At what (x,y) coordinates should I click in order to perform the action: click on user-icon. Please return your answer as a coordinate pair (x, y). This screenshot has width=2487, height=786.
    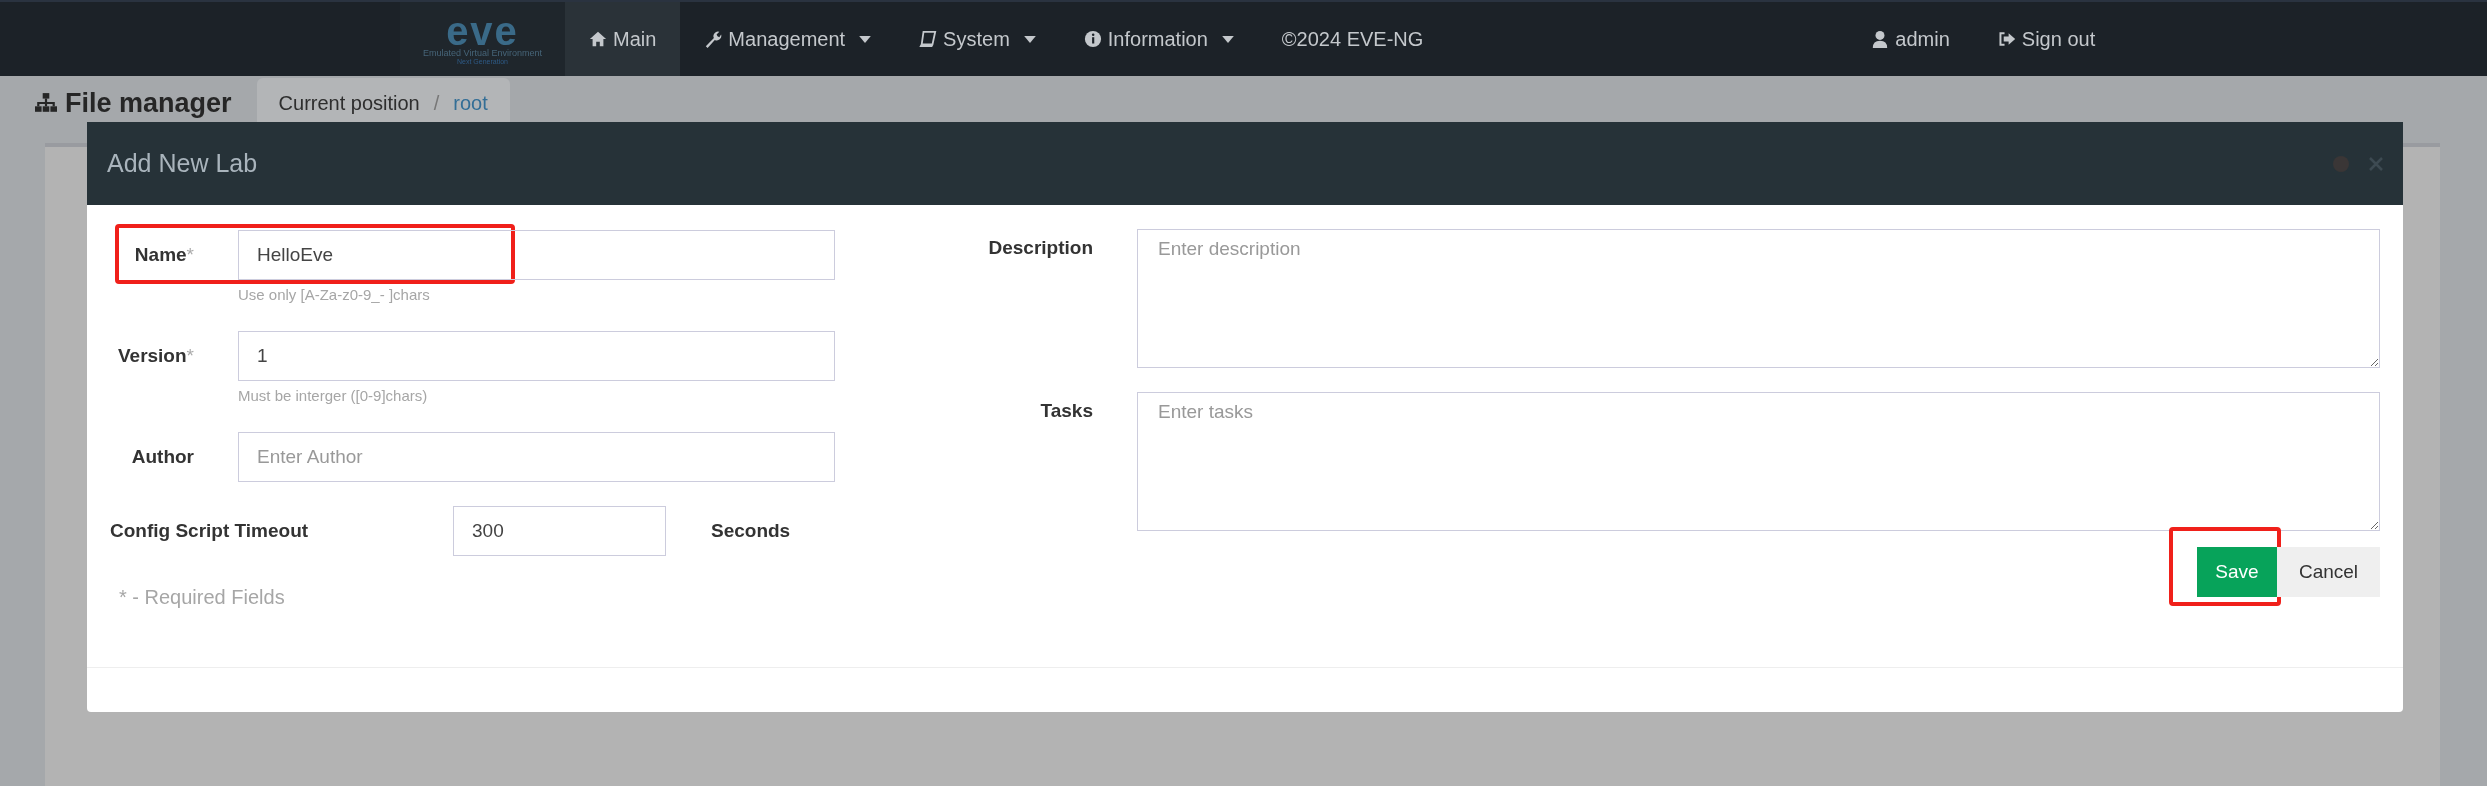
    Looking at the image, I should click on (1880, 39).